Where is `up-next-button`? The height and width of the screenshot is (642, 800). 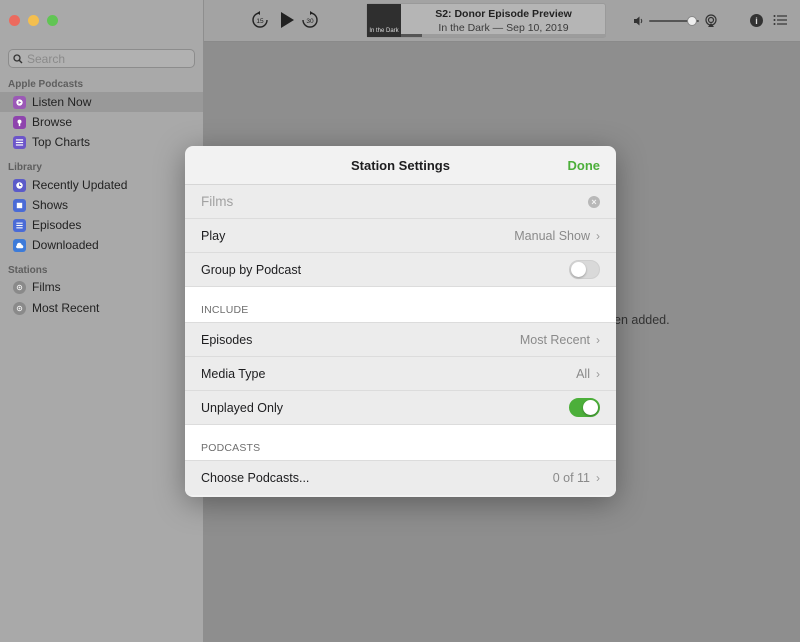 up-next-button is located at coordinates (780, 20).